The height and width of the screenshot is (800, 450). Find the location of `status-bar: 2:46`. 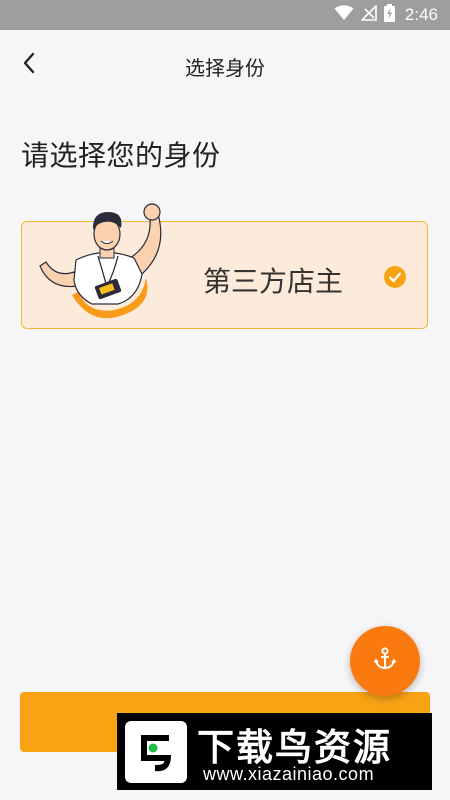

status-bar: 2:46 is located at coordinates (225, 15).